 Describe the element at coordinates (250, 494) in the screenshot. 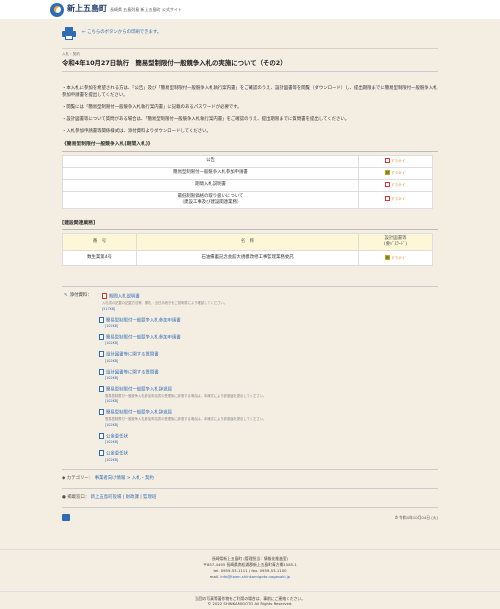

I see `contact-row: ● 掲載窓口： 新上五島町役場 | 財政課 | 監理班` at that location.